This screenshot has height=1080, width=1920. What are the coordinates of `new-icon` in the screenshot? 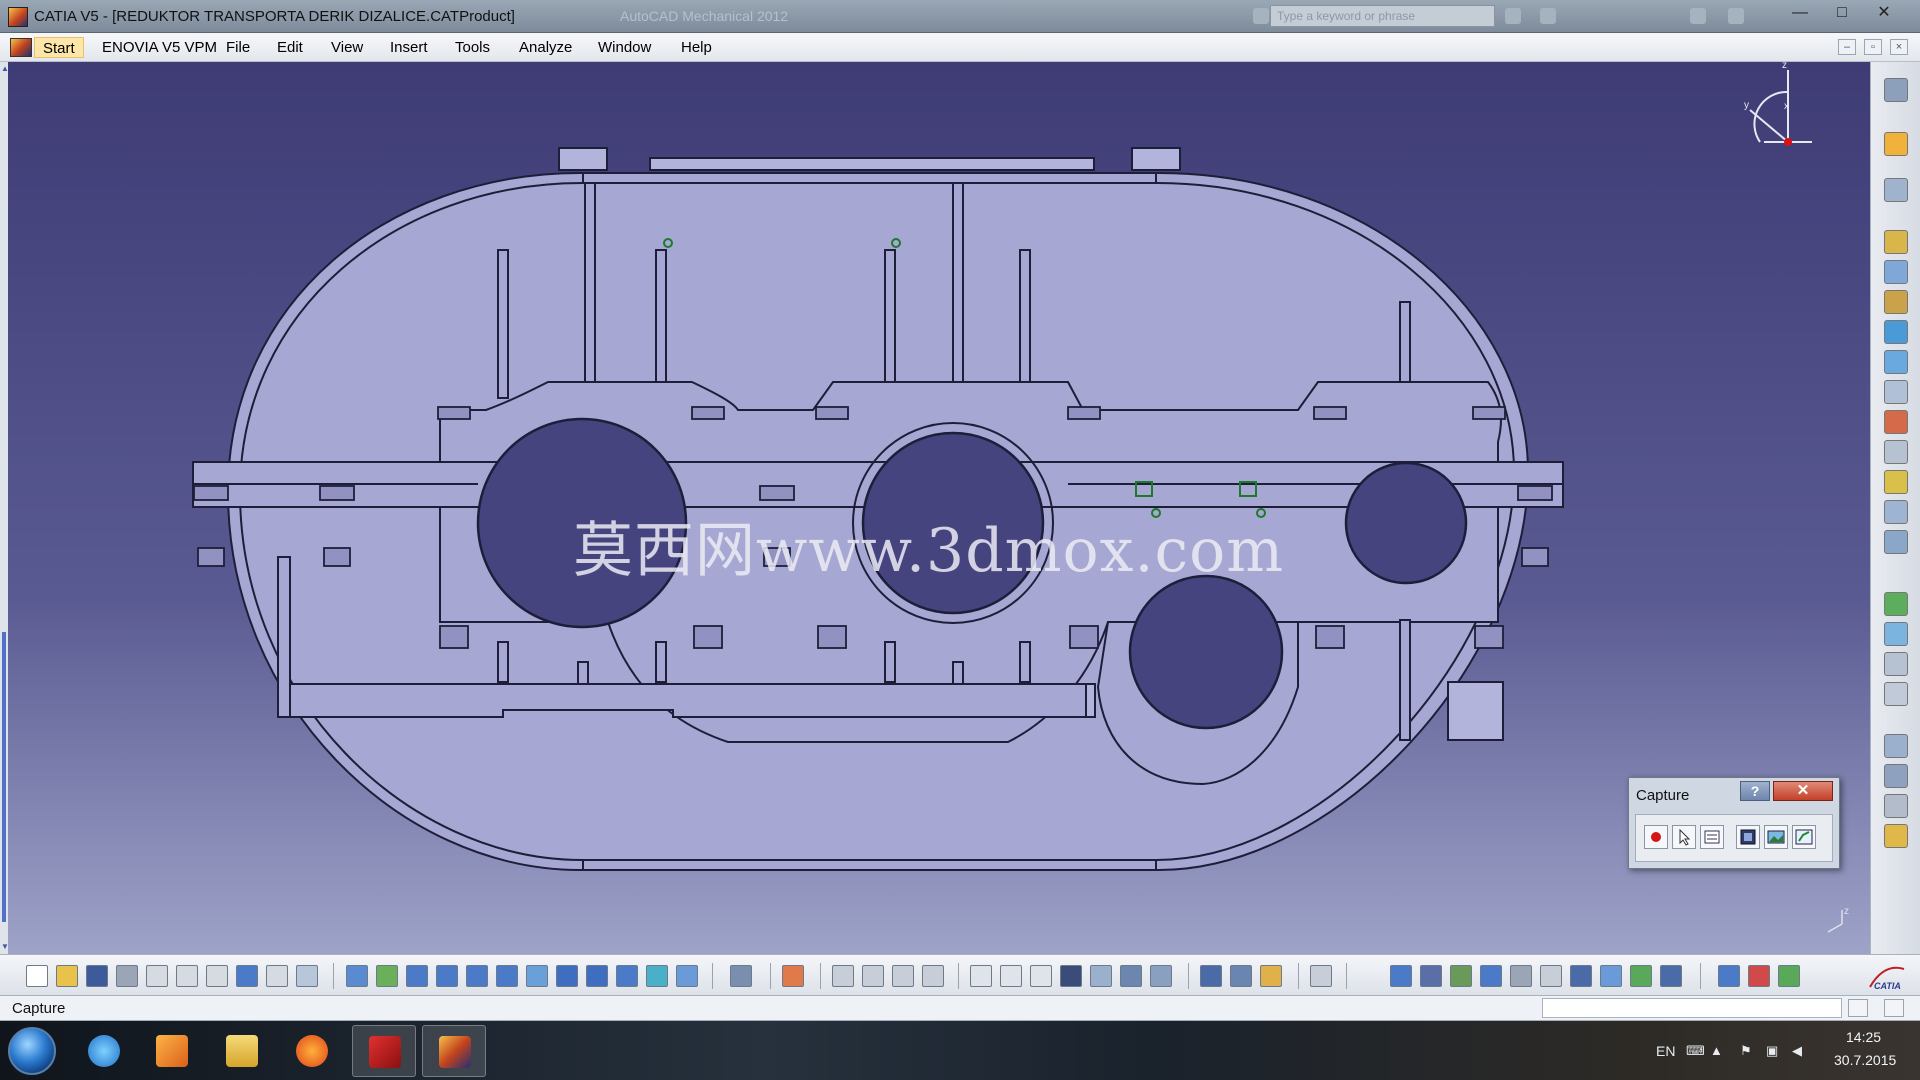 It's located at (37, 976).